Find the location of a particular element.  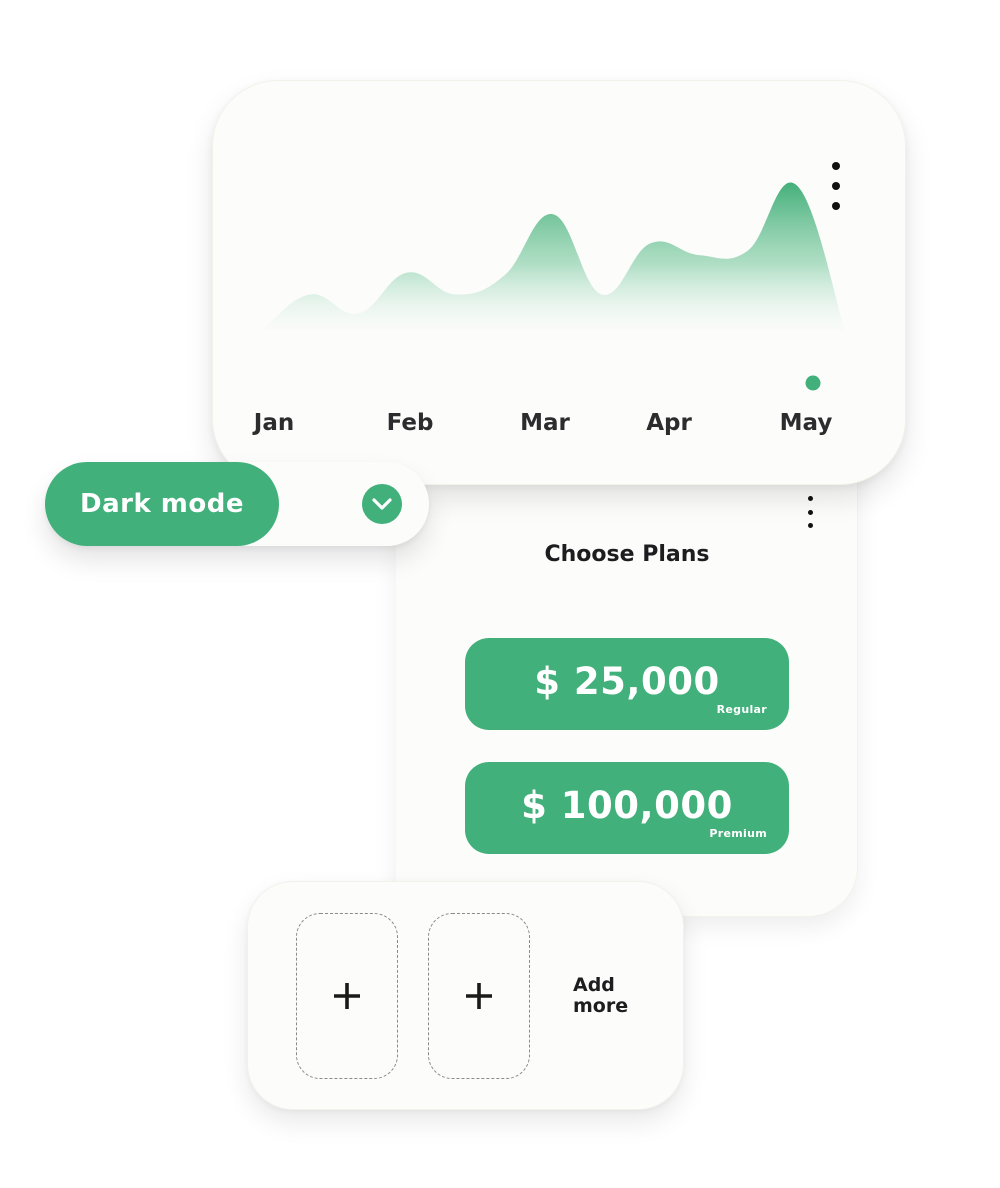

plan-button-premium: $ 100,000 Premium is located at coordinates (627, 808).